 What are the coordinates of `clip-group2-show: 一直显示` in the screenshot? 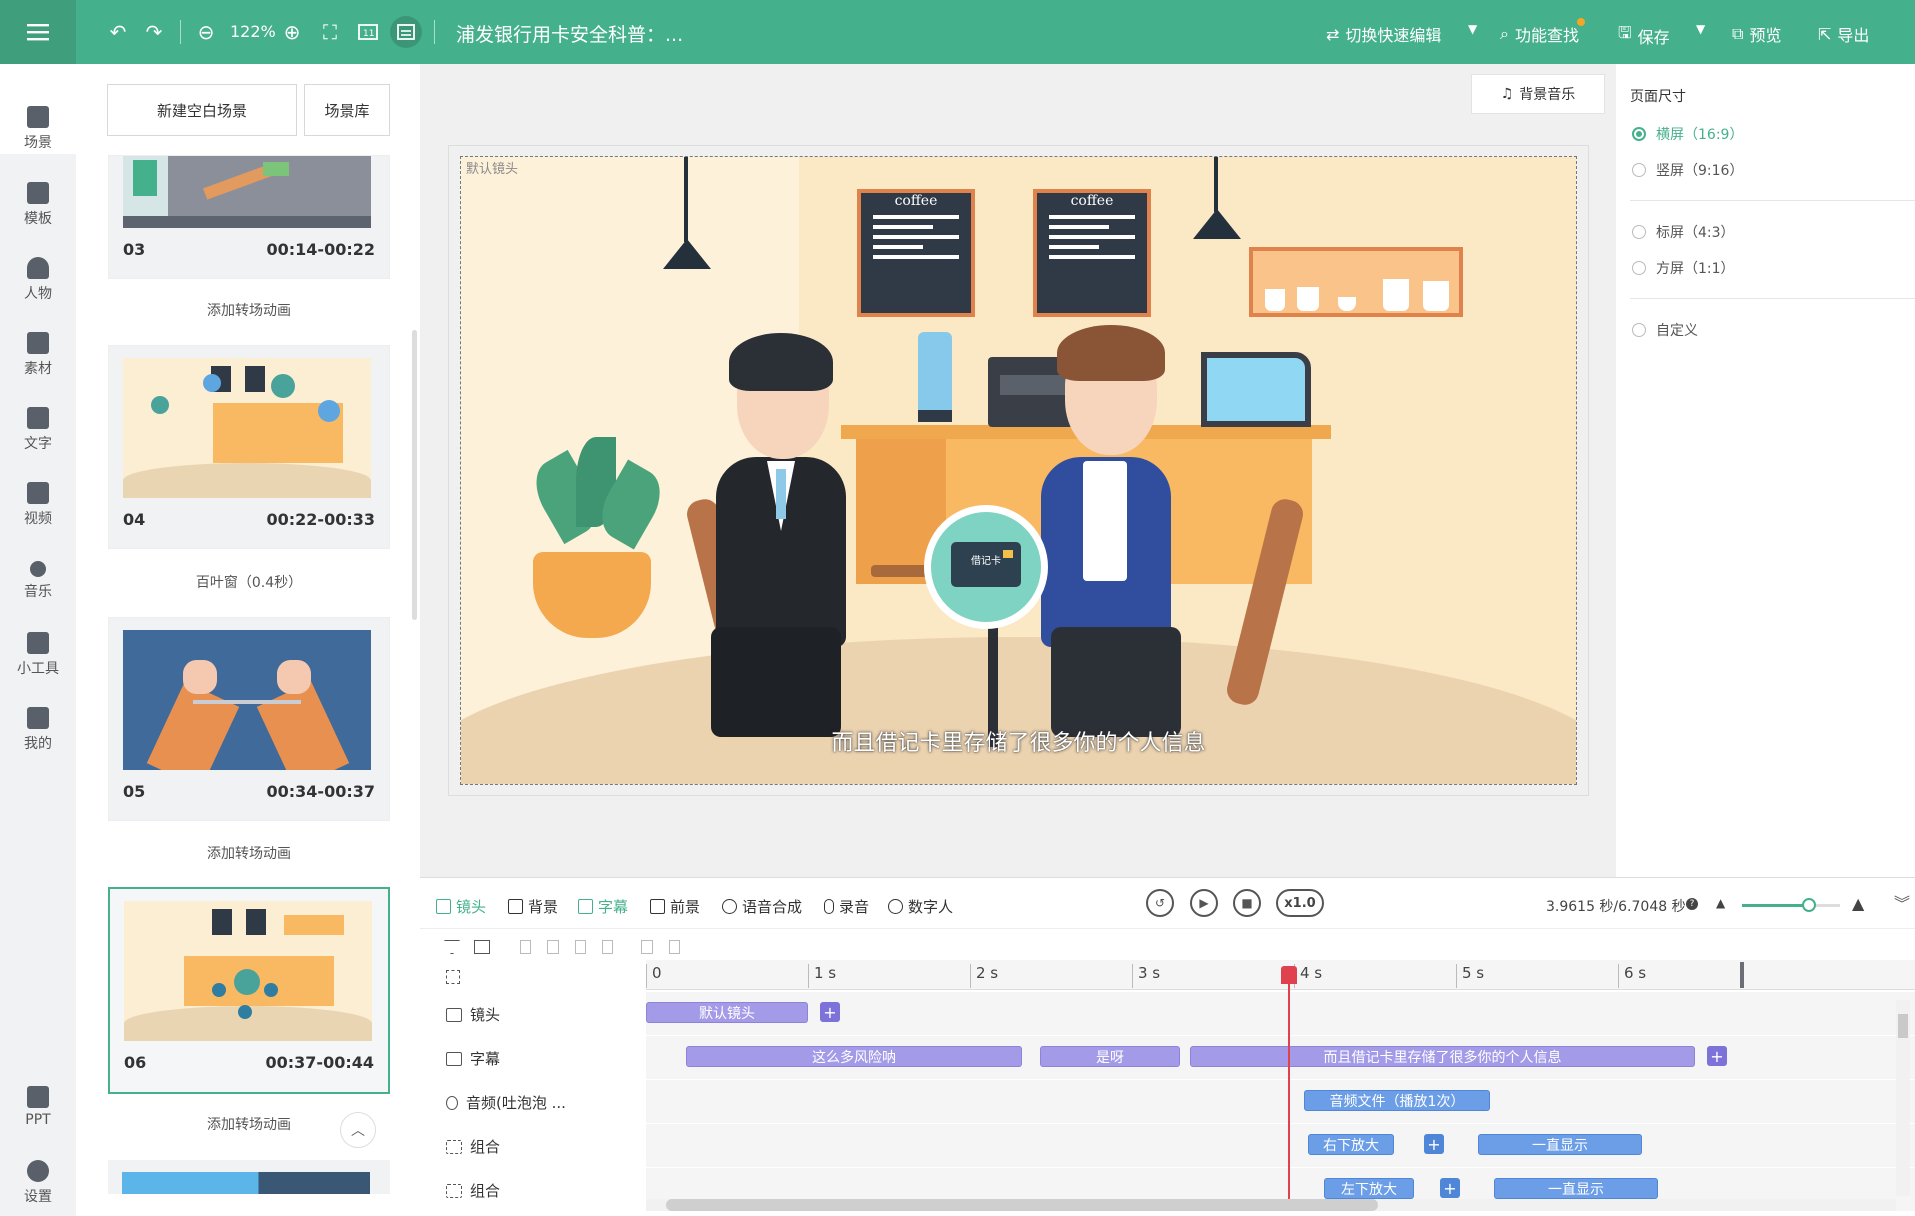 It's located at (1576, 1188).